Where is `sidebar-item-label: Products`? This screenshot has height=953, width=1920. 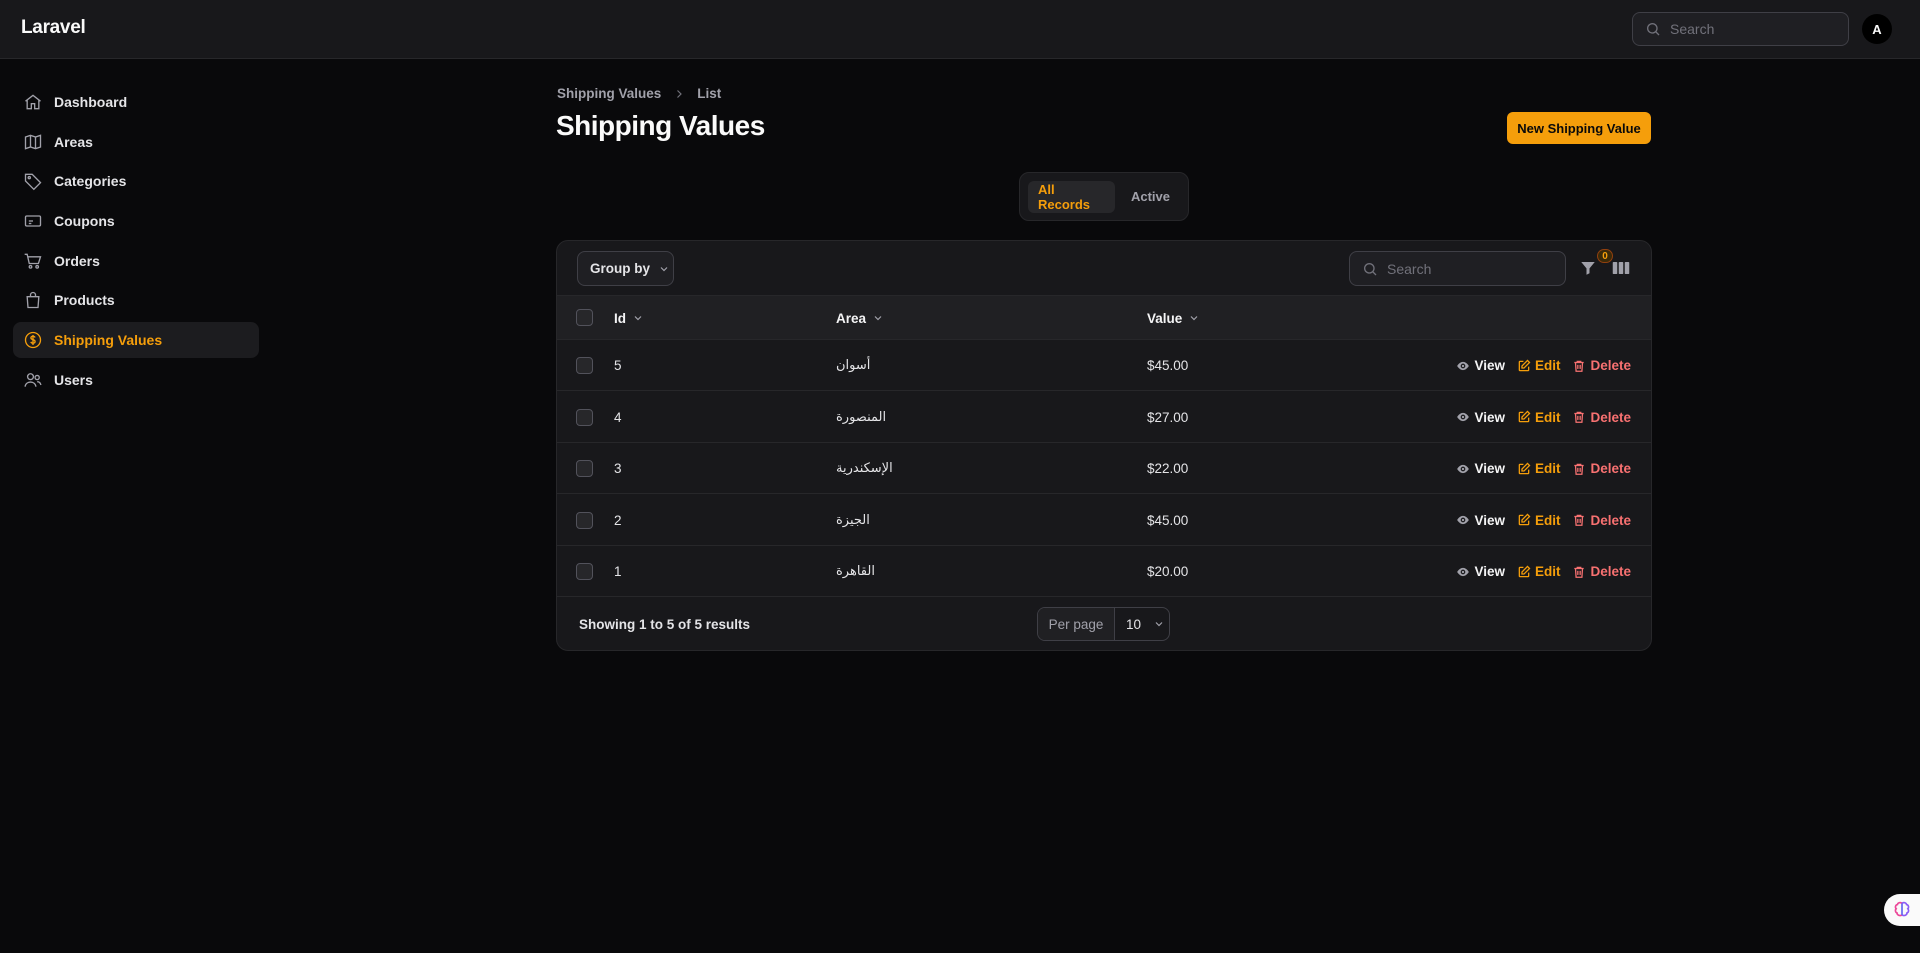
sidebar-item-label: Products is located at coordinates (84, 300).